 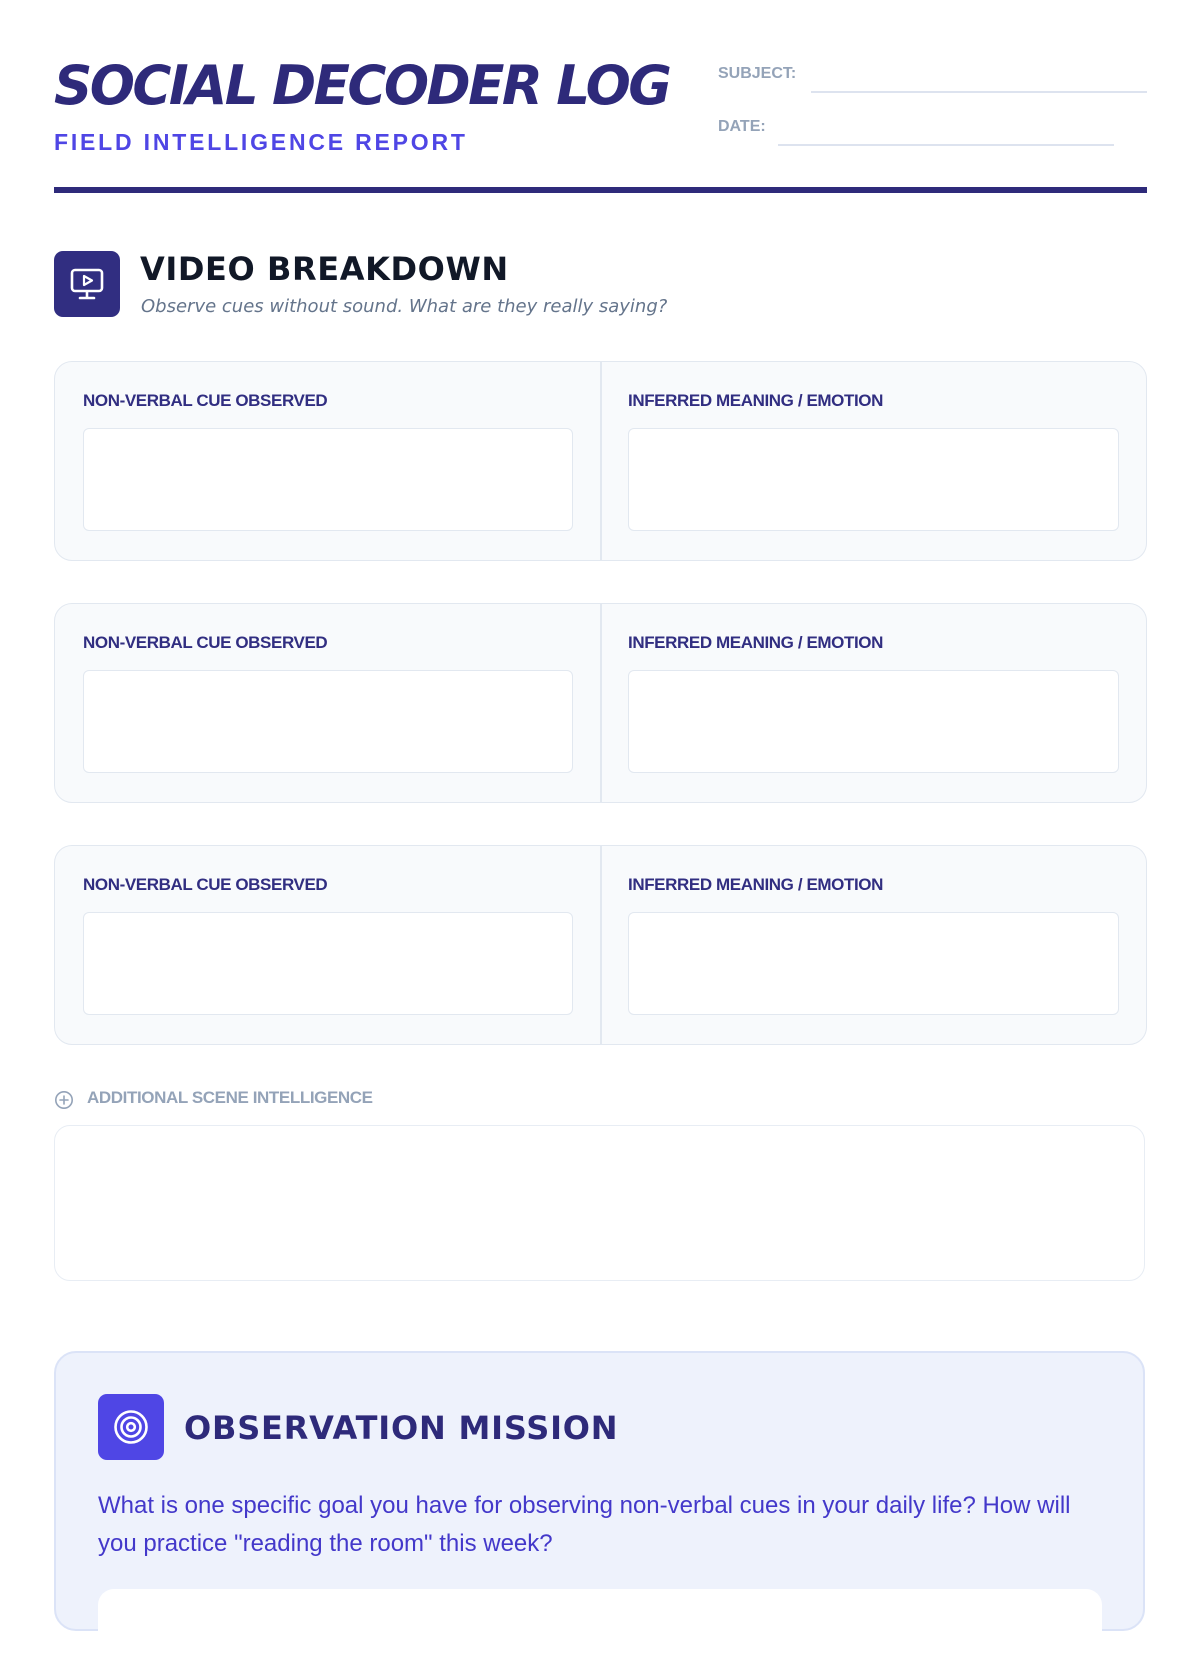 What do you see at coordinates (131, 1427) in the screenshot?
I see `target-icon` at bounding box center [131, 1427].